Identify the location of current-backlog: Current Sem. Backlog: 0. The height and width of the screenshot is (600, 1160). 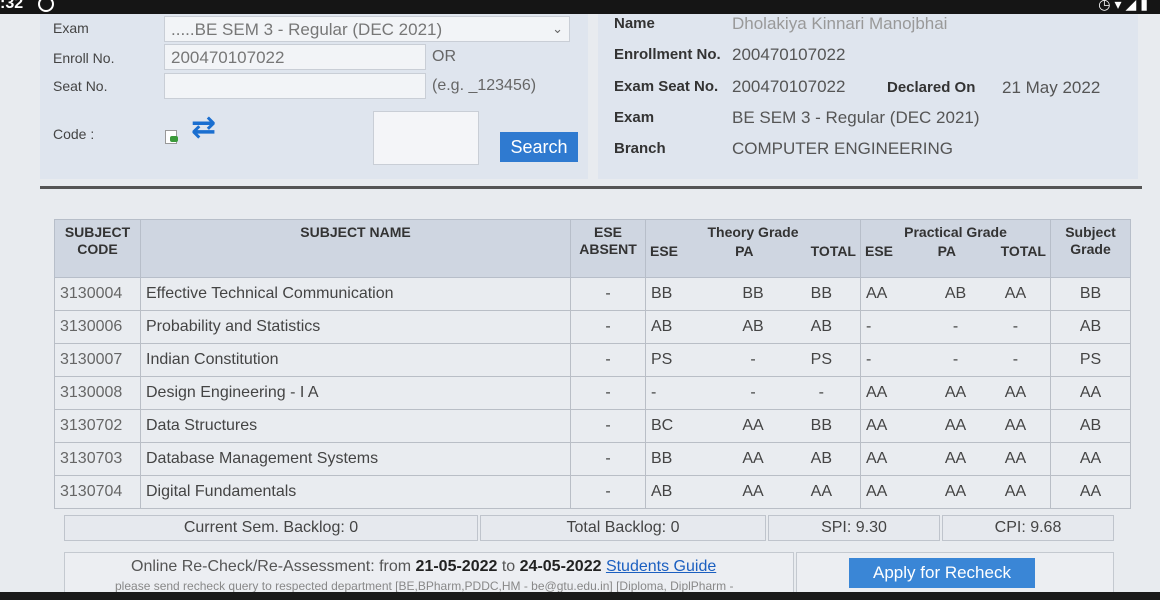
(271, 528).